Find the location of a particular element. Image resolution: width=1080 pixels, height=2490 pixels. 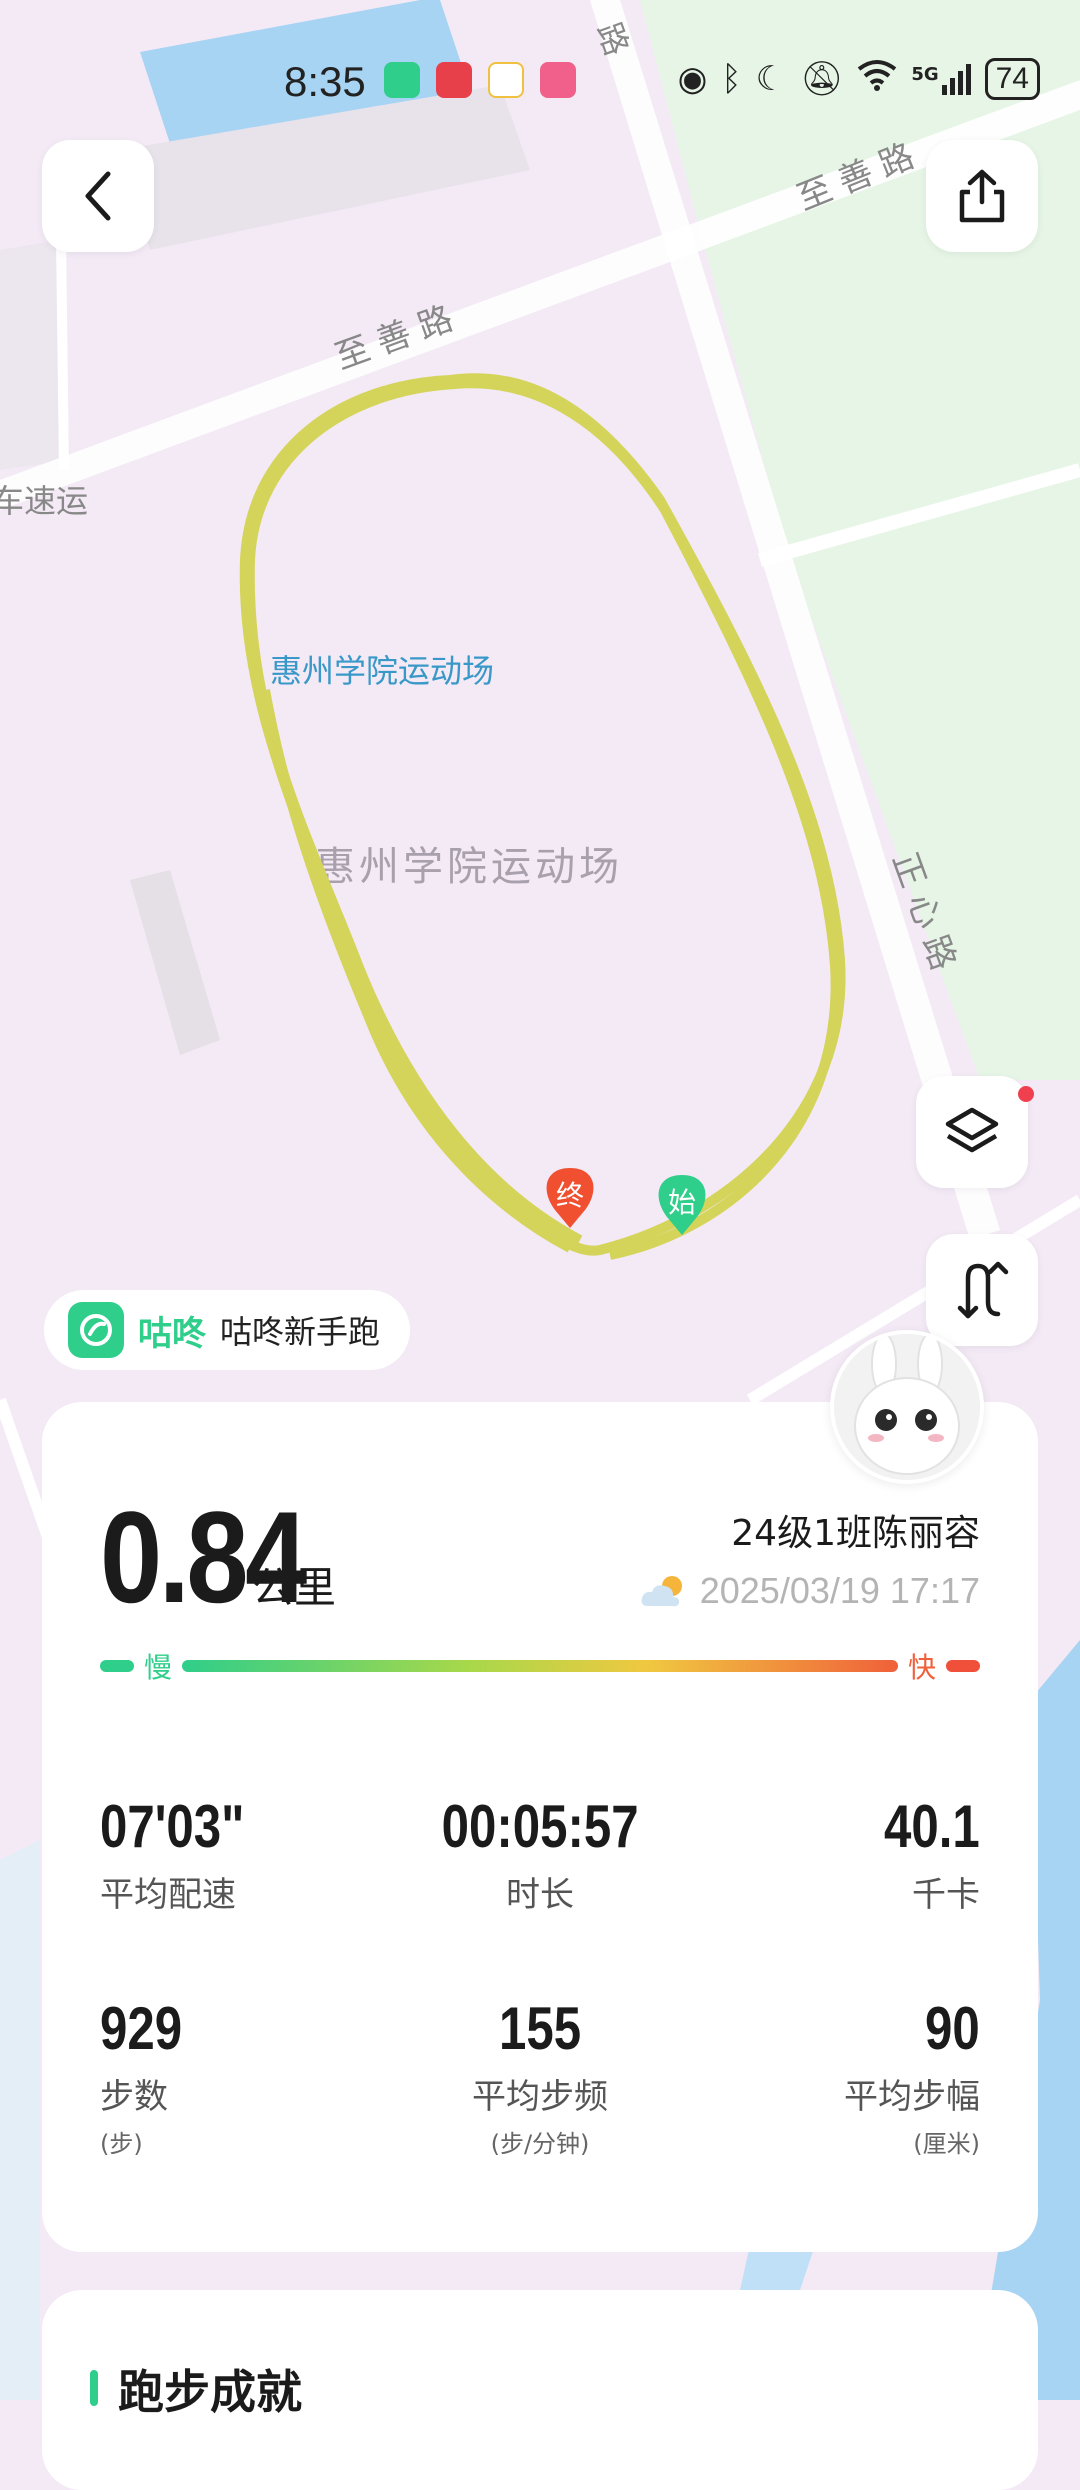

avg-pace-value: 07'03" is located at coordinates (172, 1826).